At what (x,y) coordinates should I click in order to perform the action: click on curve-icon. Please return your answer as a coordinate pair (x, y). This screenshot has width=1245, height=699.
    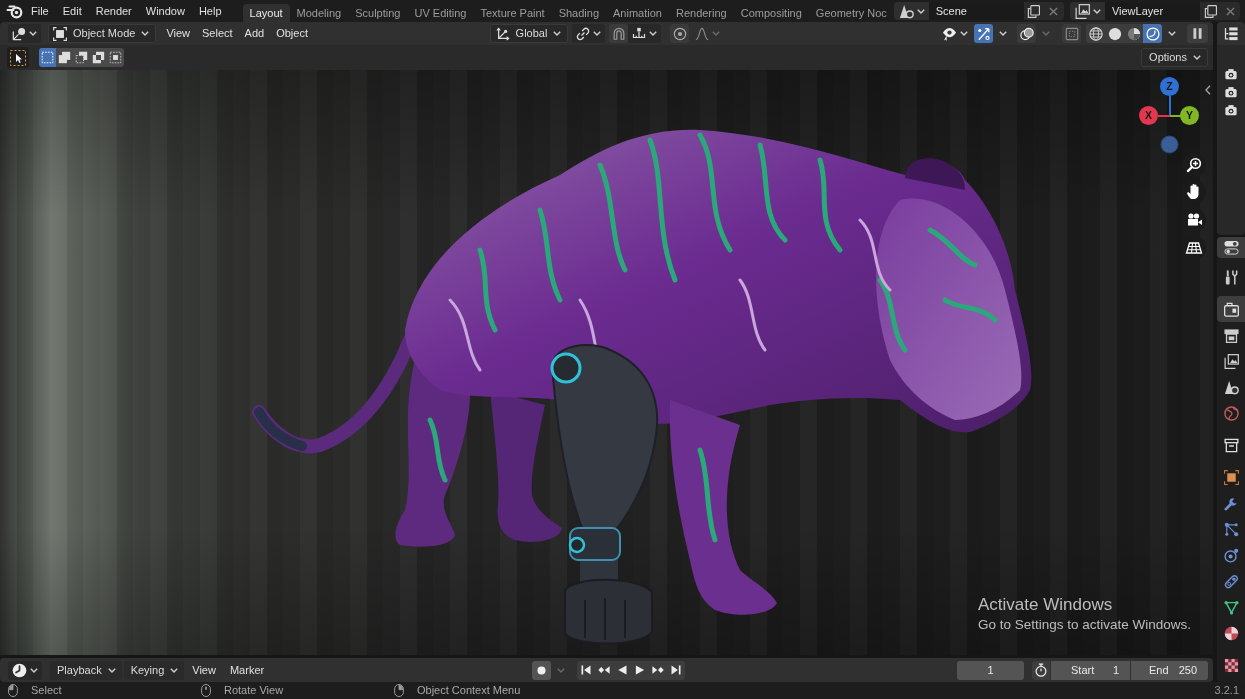
    Looking at the image, I should click on (702, 33).